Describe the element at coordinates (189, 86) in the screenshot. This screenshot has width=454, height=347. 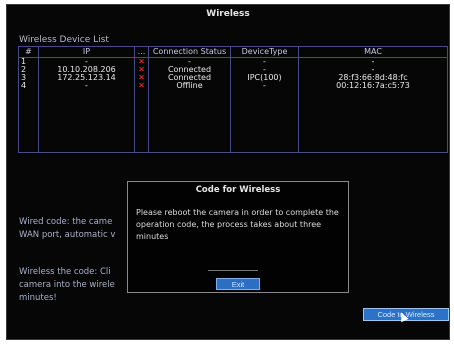
I see `cell-status: Offline` at that location.